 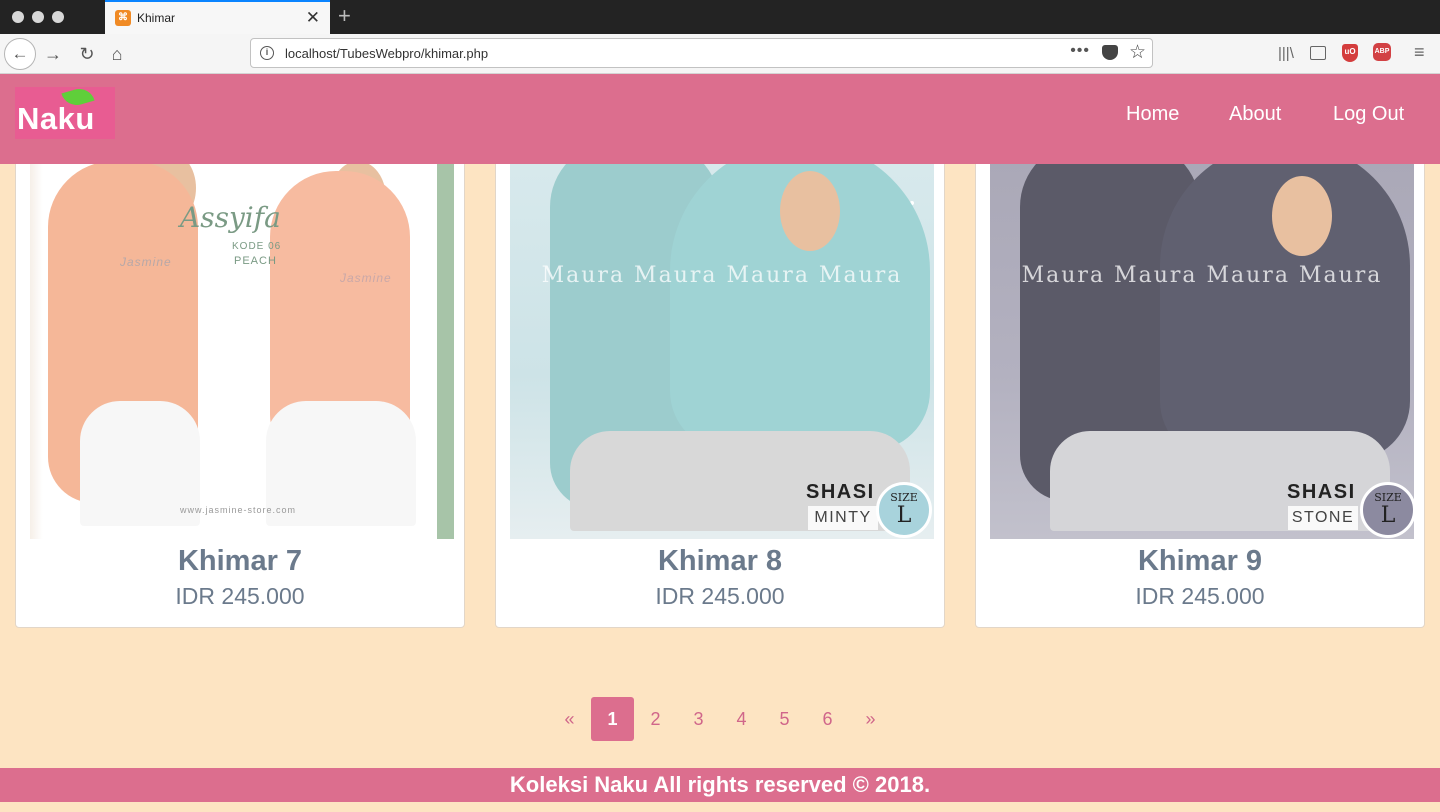 What do you see at coordinates (267, 53) in the screenshot?
I see `info-icon: i` at bounding box center [267, 53].